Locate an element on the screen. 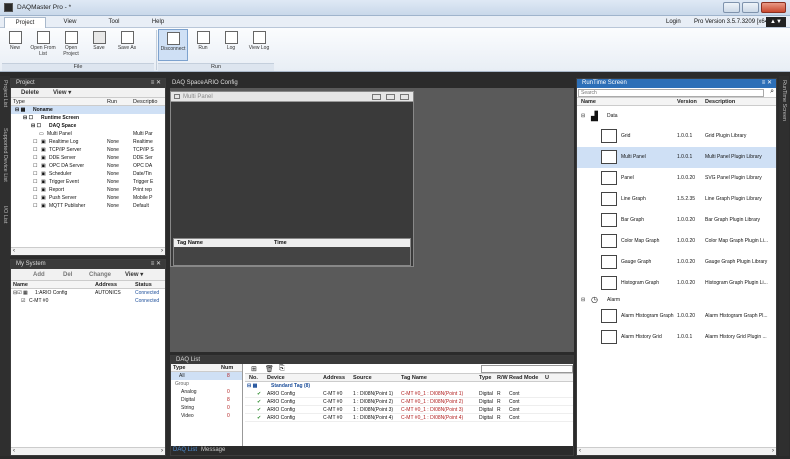 The image size is (790, 459). del-button: Del is located at coordinates (67, 275).